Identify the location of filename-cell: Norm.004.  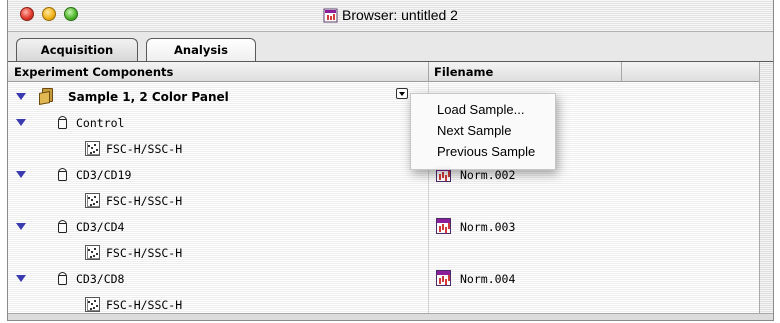
(487, 279).